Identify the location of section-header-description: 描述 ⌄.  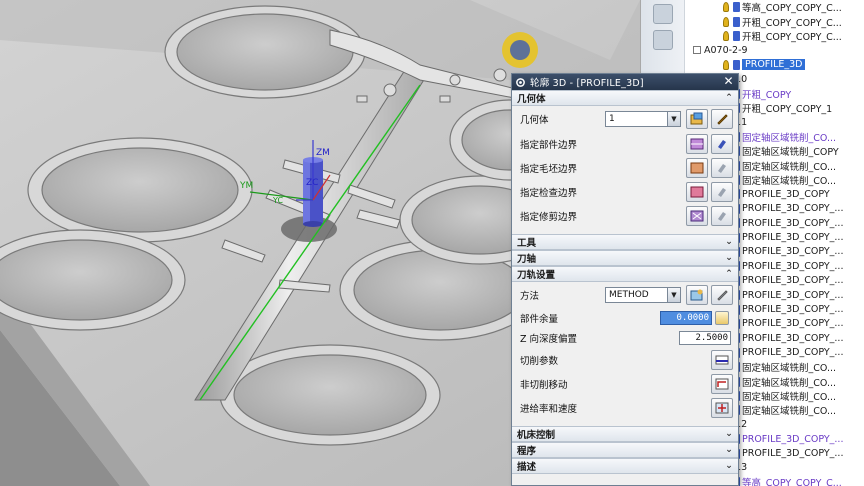
(625, 466).